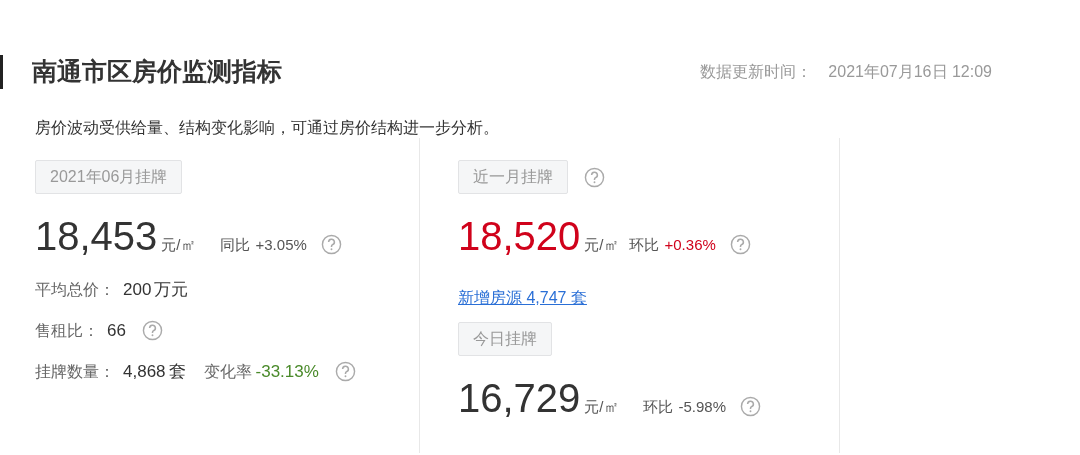 Image resolution: width=1080 pixels, height=455 pixels. What do you see at coordinates (267, 128) in the screenshot?
I see `description-text: 房价波动受供给量、结构变化影响，可通过房价结构进一步分析。` at bounding box center [267, 128].